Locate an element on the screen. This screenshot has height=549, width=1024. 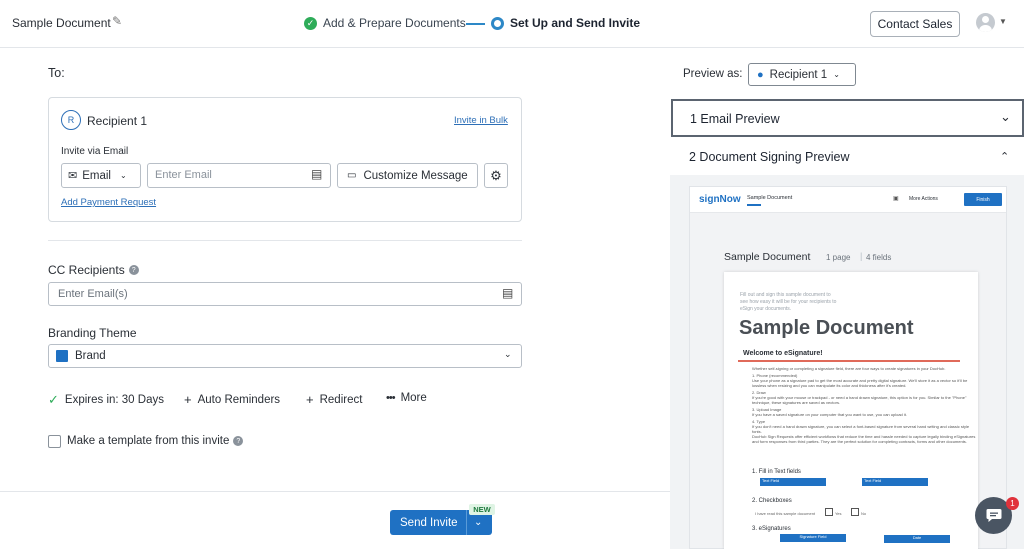
checkbox-no is located at coordinates (855, 512).